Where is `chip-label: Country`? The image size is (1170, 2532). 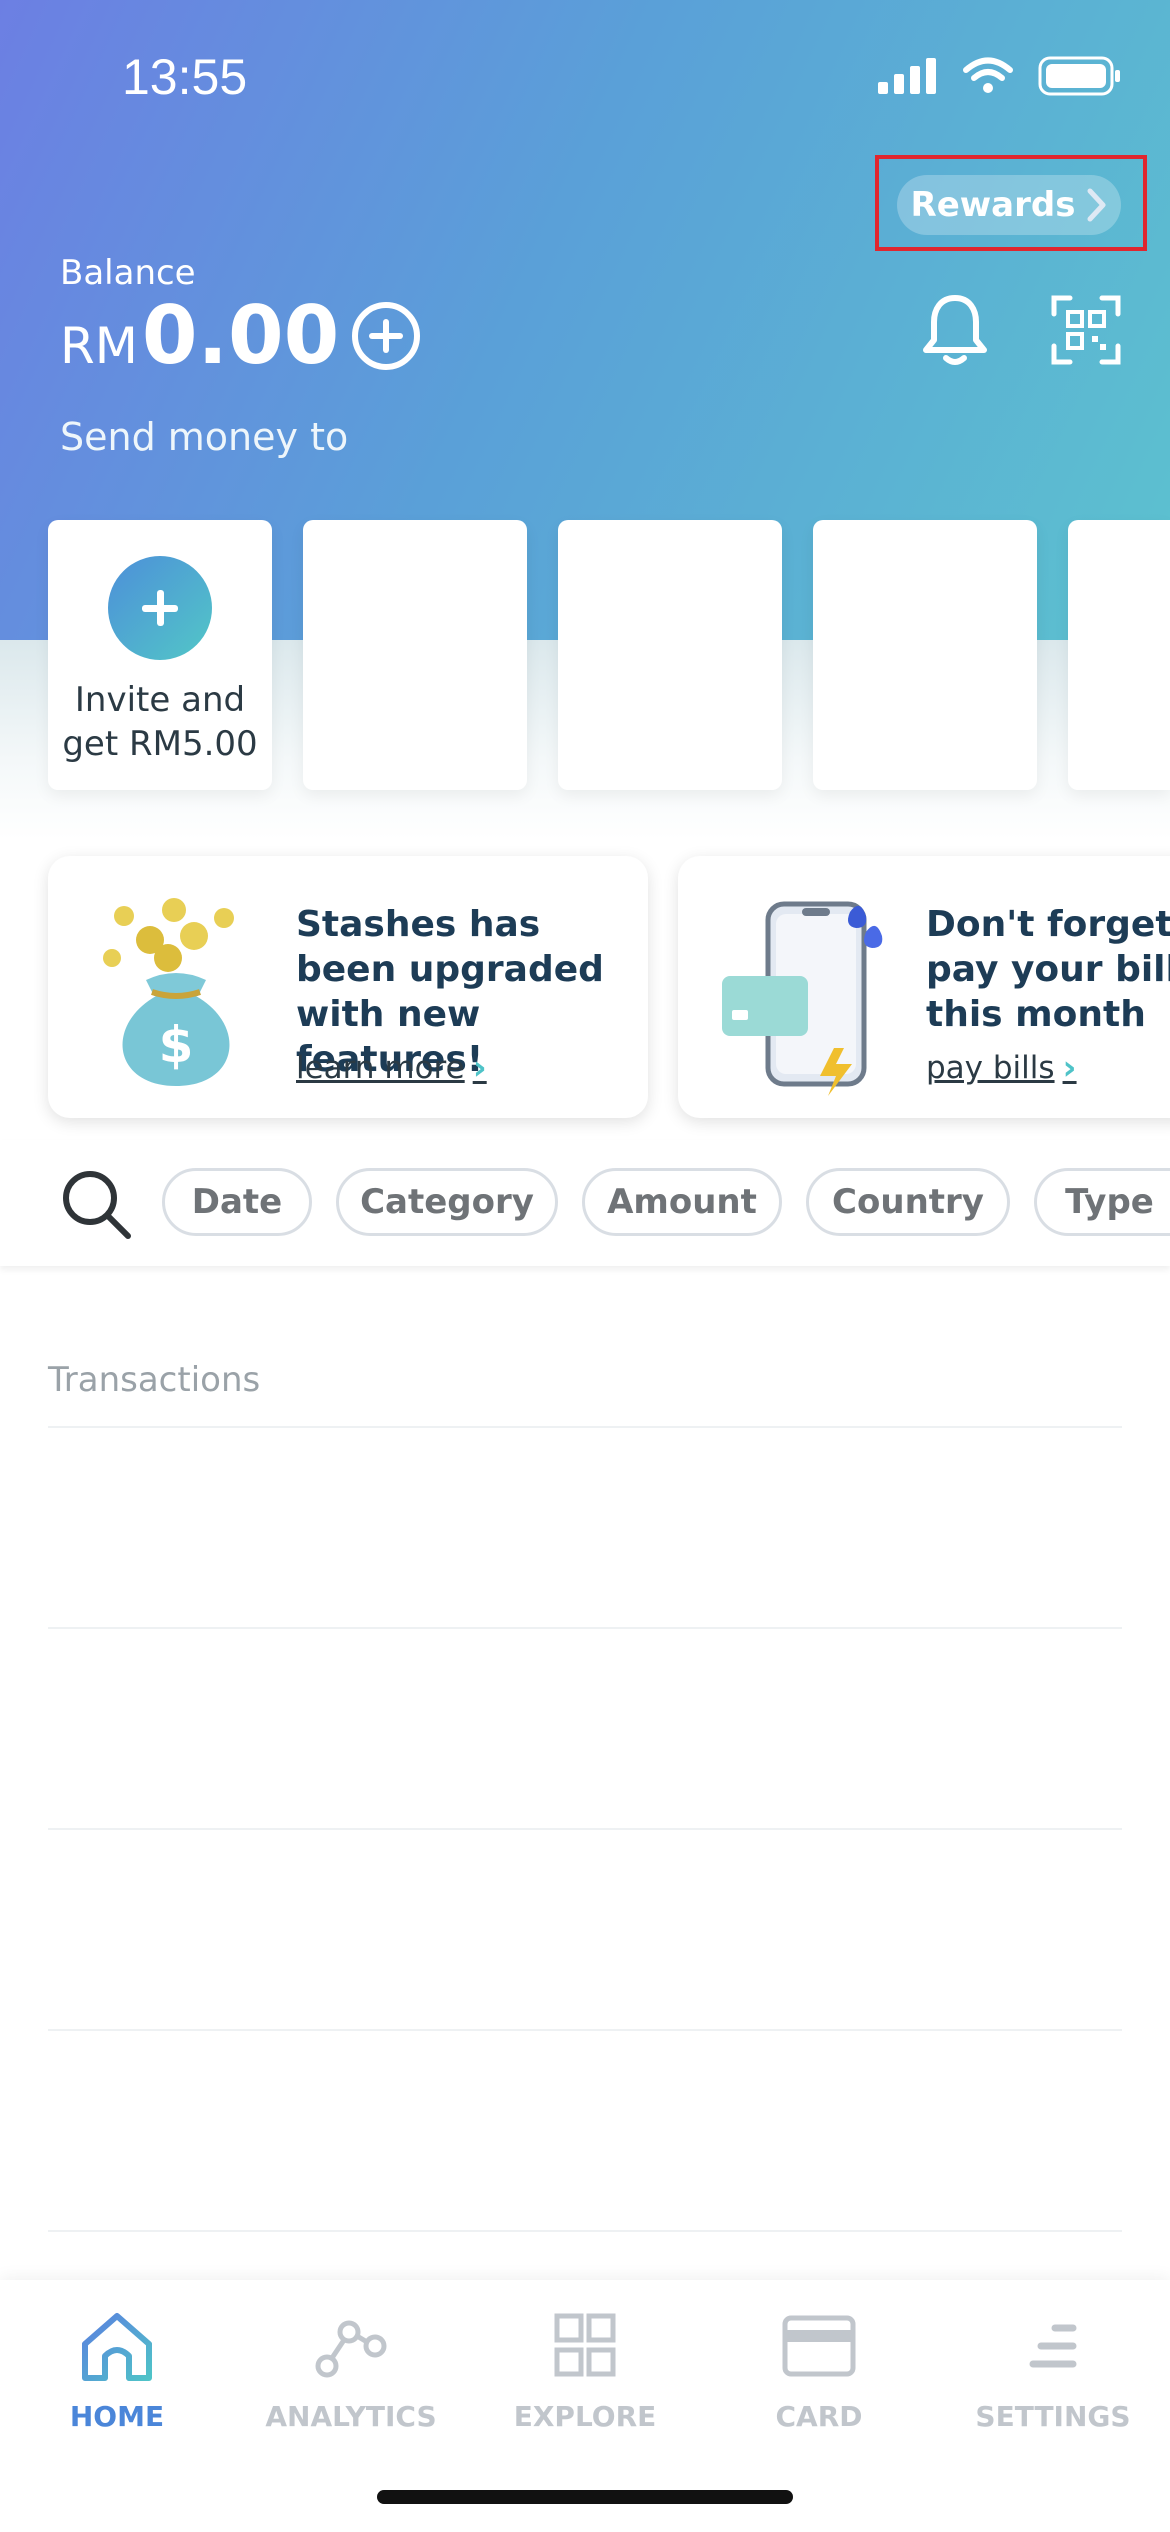
chip-label: Country is located at coordinates (908, 1202).